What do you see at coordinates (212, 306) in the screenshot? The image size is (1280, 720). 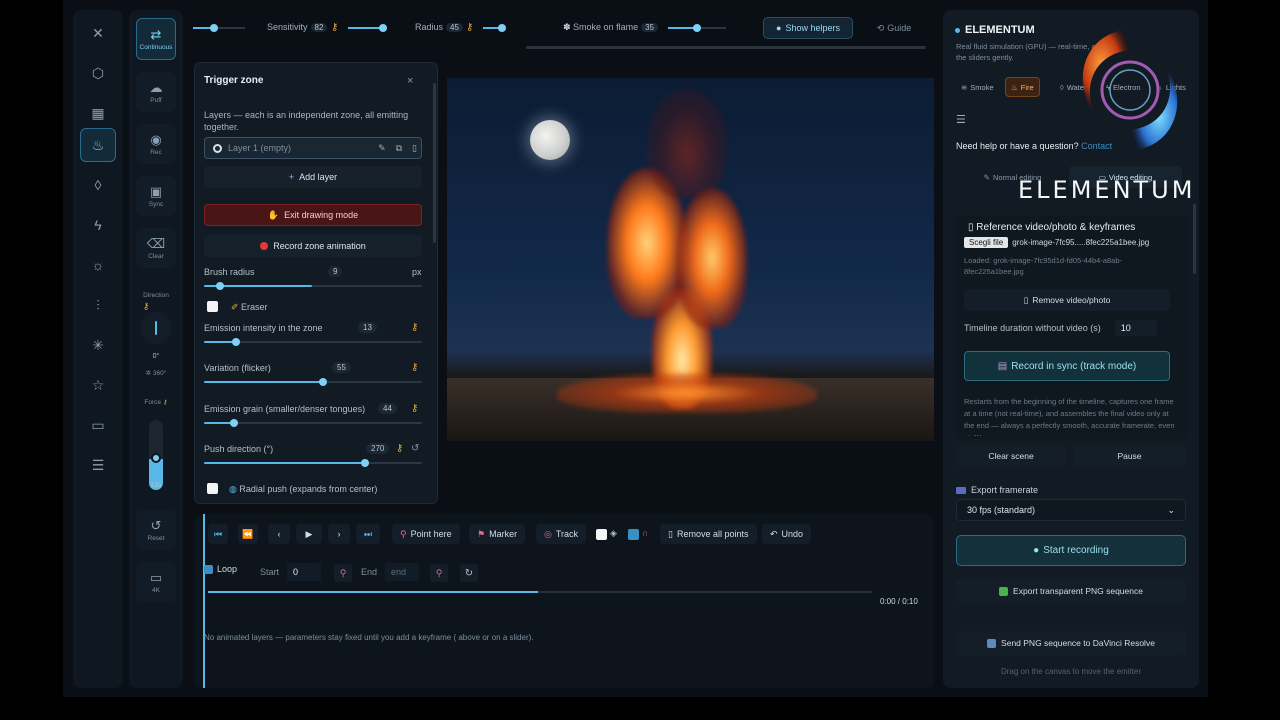 I see `eraser-checkbox` at bounding box center [212, 306].